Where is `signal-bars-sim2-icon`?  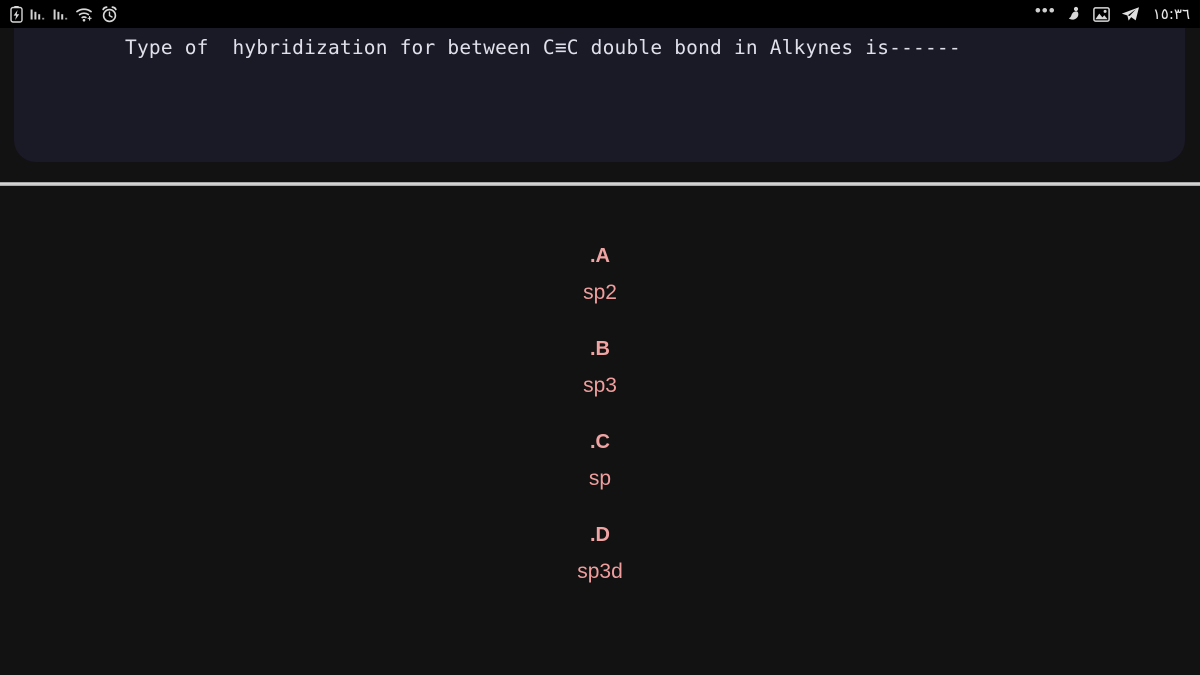
signal-bars-sim2-icon is located at coordinates (61, 14).